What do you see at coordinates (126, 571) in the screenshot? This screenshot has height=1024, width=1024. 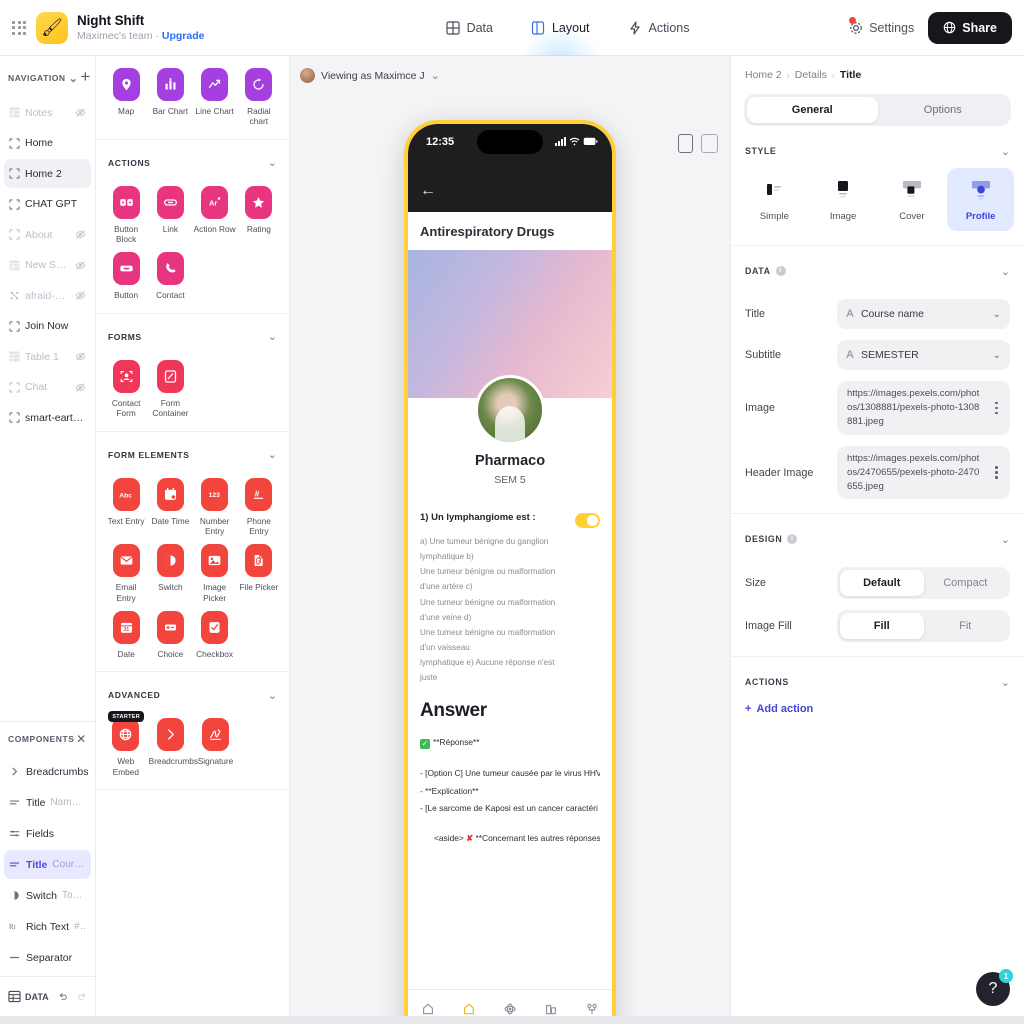 I see `palette-item-email-entry: Email Entry` at bounding box center [126, 571].